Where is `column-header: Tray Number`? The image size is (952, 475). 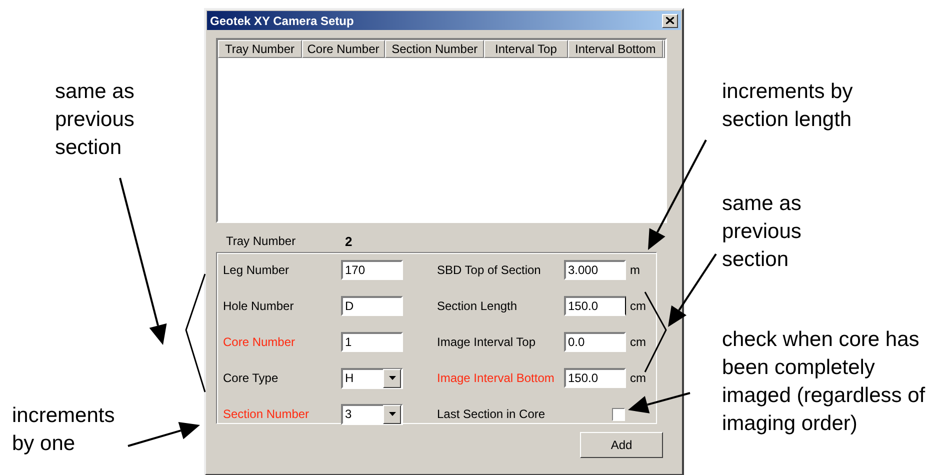 column-header: Tray Number is located at coordinates (260, 49).